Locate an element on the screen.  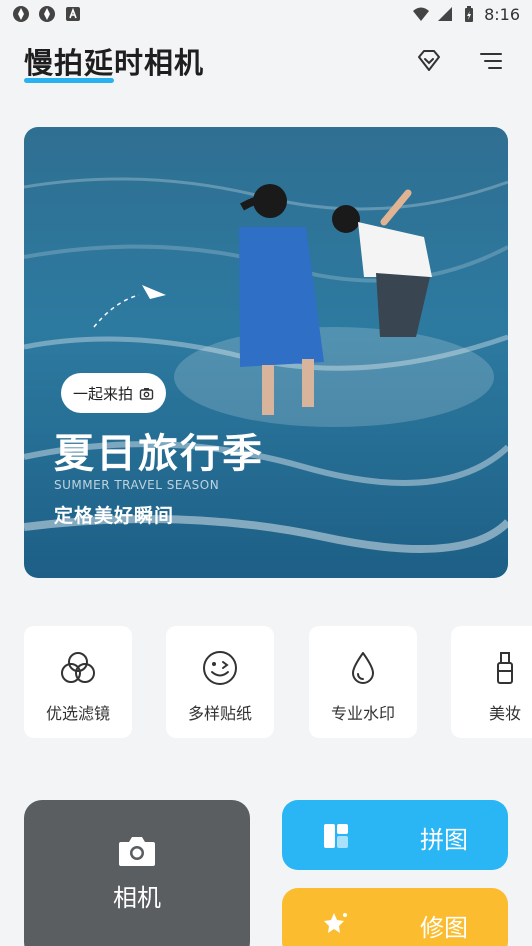
status-system: 8:16 is located at coordinates (466, 14).